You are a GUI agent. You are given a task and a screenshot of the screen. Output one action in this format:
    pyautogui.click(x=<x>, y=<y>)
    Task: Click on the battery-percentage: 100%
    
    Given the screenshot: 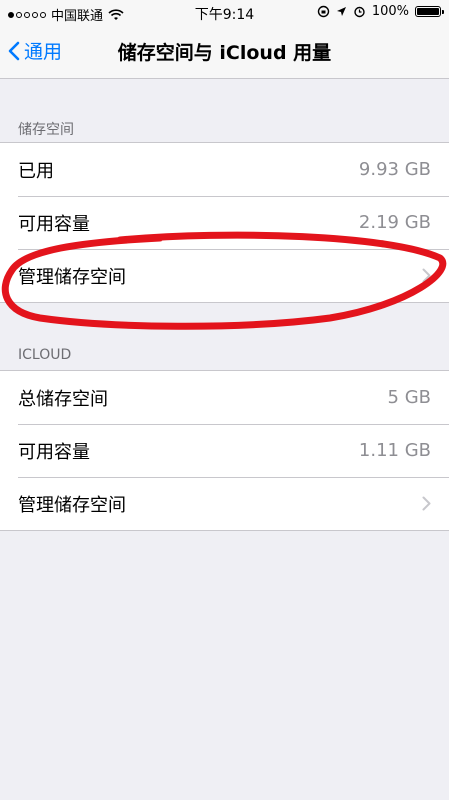 What is the action you would take?
    pyautogui.click(x=390, y=11)
    